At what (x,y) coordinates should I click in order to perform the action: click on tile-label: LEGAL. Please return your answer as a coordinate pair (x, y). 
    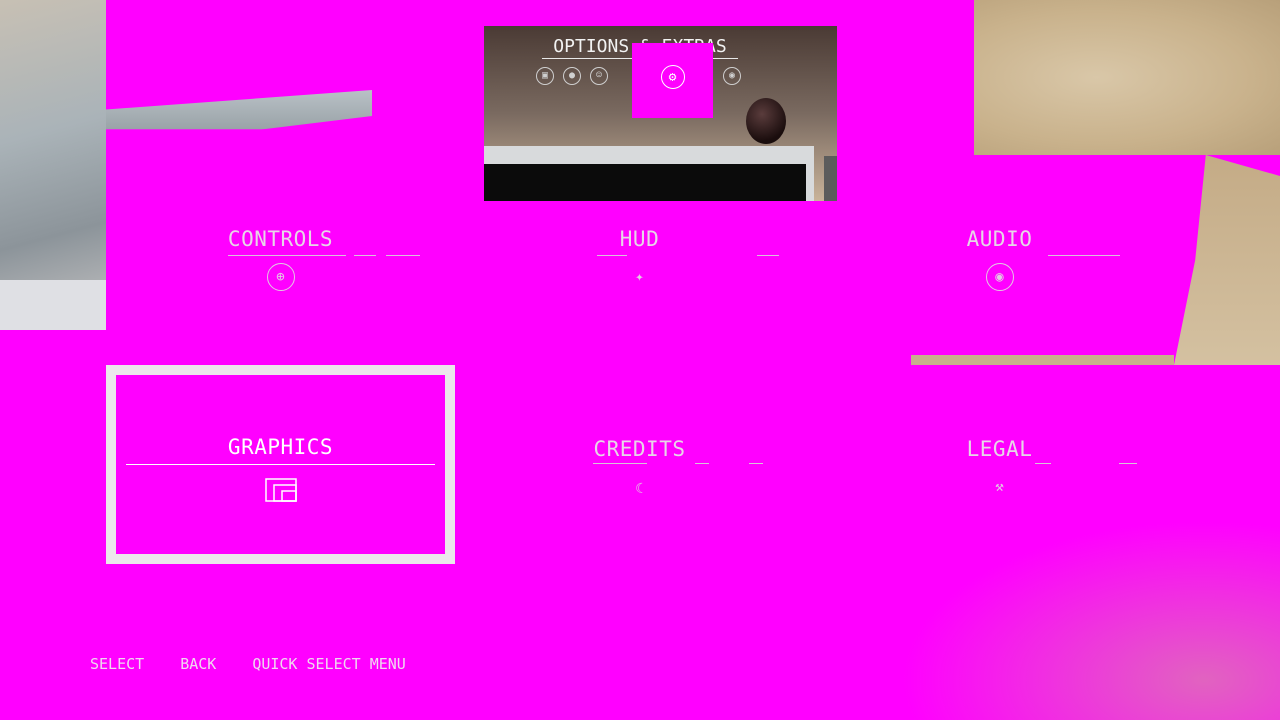
    Looking at the image, I should click on (999, 449).